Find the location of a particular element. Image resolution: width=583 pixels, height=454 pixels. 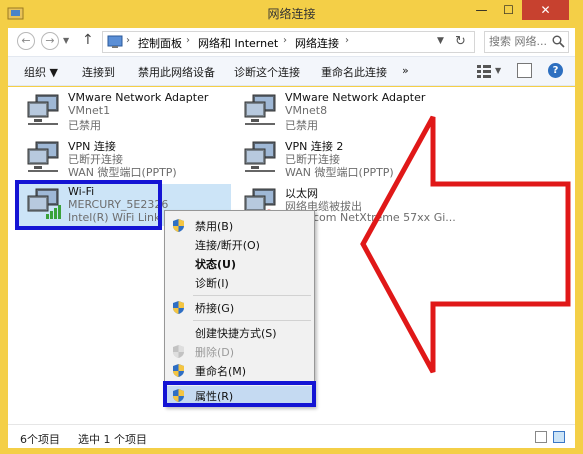

menu-item-label: 重命名(M) is located at coordinates (221, 371).